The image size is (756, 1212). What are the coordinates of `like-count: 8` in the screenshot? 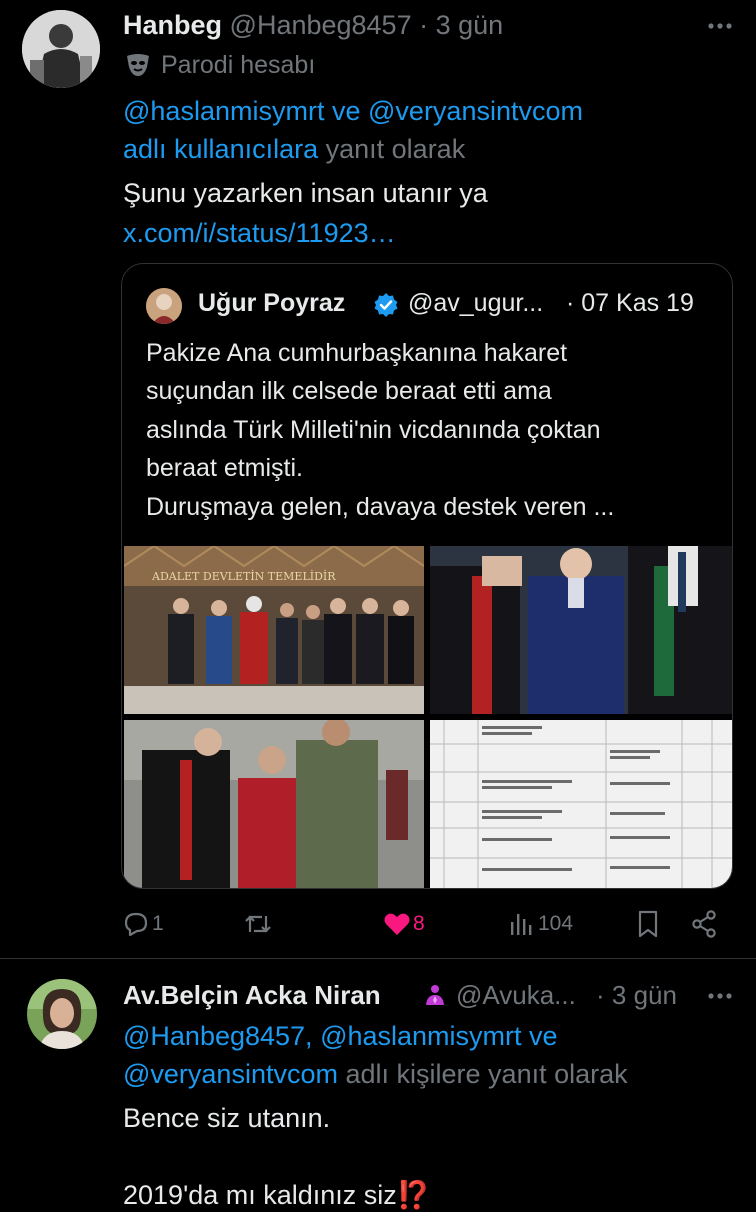 It's located at (419, 923).